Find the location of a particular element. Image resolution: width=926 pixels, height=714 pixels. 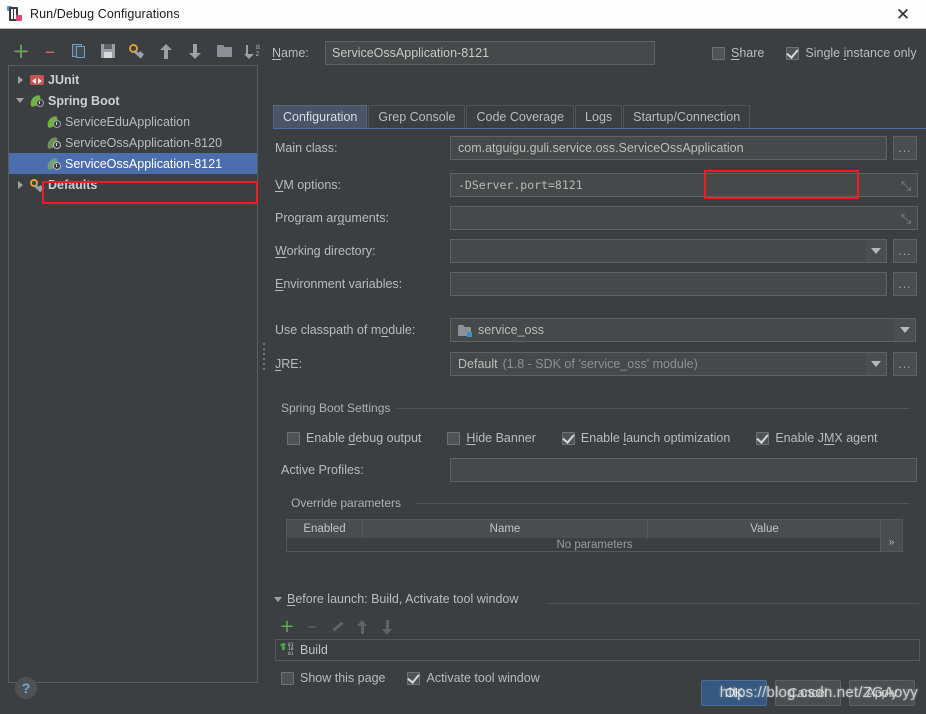

tree-item-label: ServiceEduApplication is located at coordinates (128, 121).